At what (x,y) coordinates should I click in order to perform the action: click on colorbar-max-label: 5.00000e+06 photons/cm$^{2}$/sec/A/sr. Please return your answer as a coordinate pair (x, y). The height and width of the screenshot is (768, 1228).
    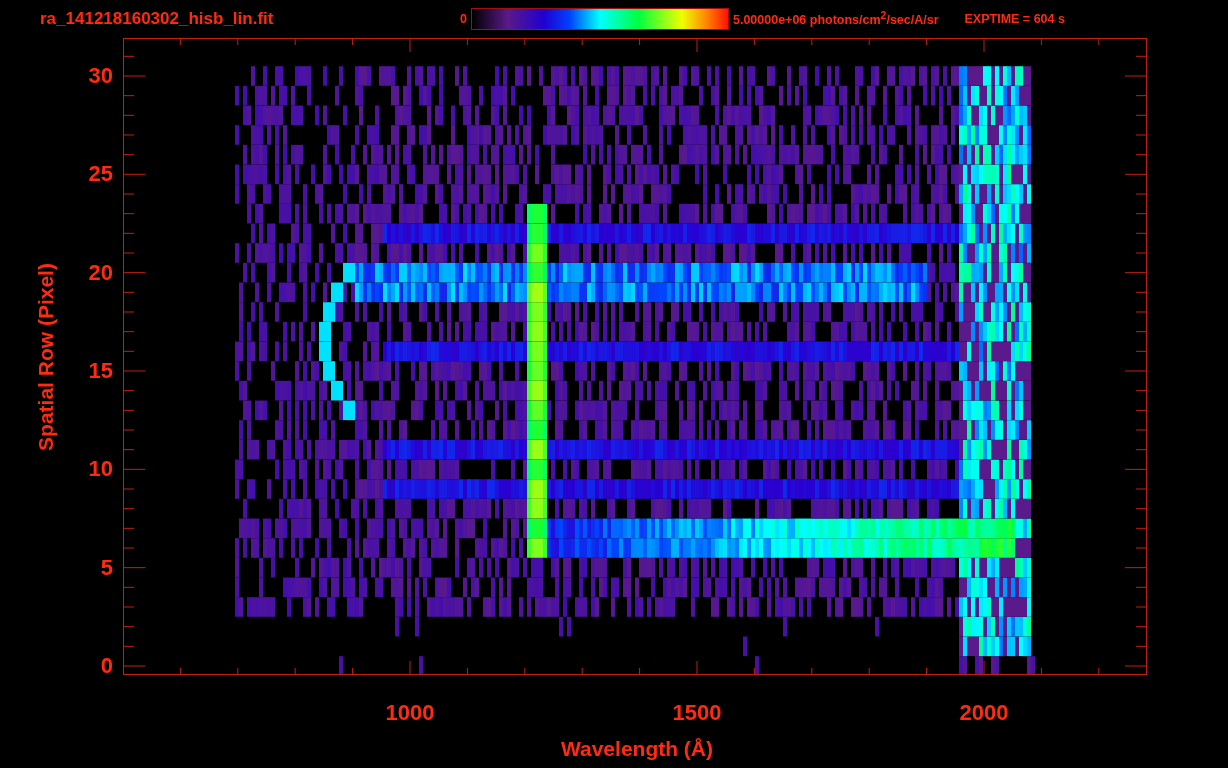
    Looking at the image, I should click on (835, 19).